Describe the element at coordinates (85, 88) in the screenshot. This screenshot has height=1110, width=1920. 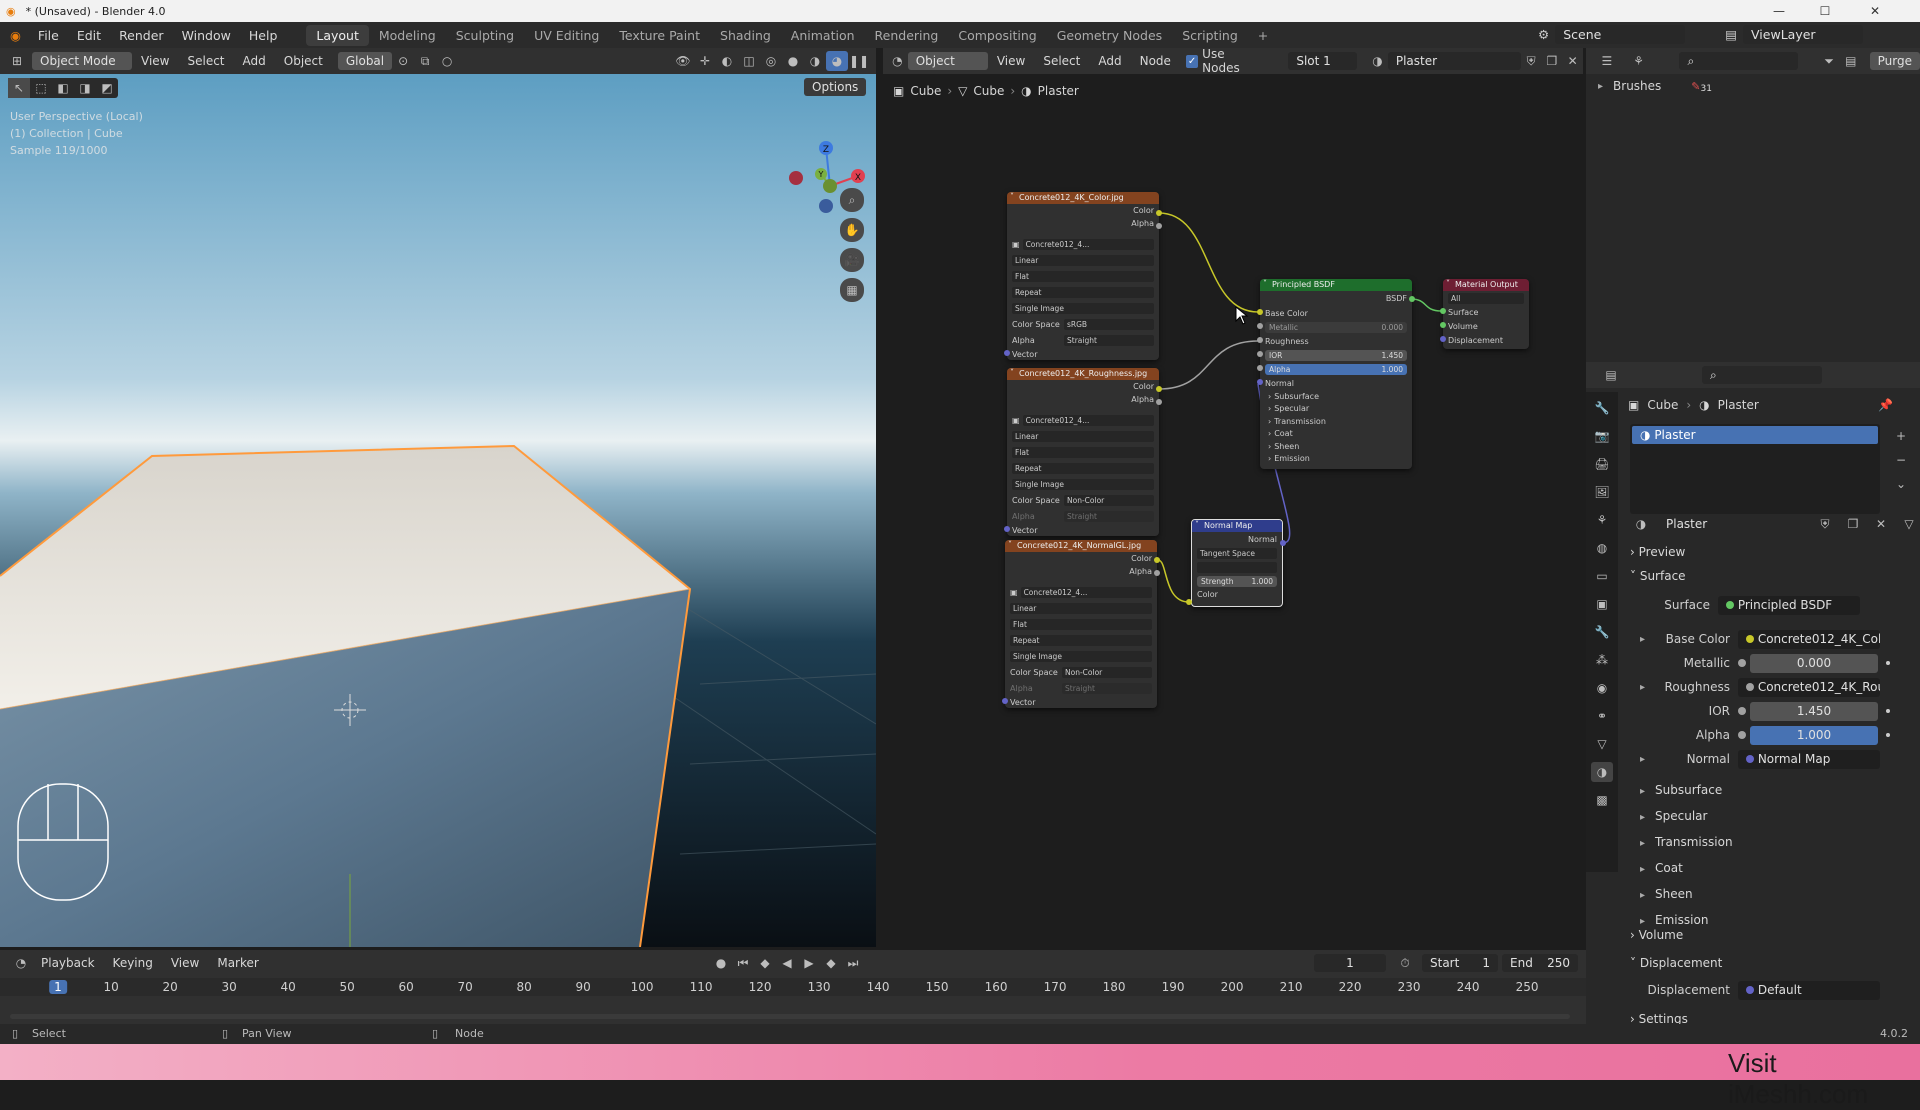
I see `select-subtract-icon: ◨` at that location.